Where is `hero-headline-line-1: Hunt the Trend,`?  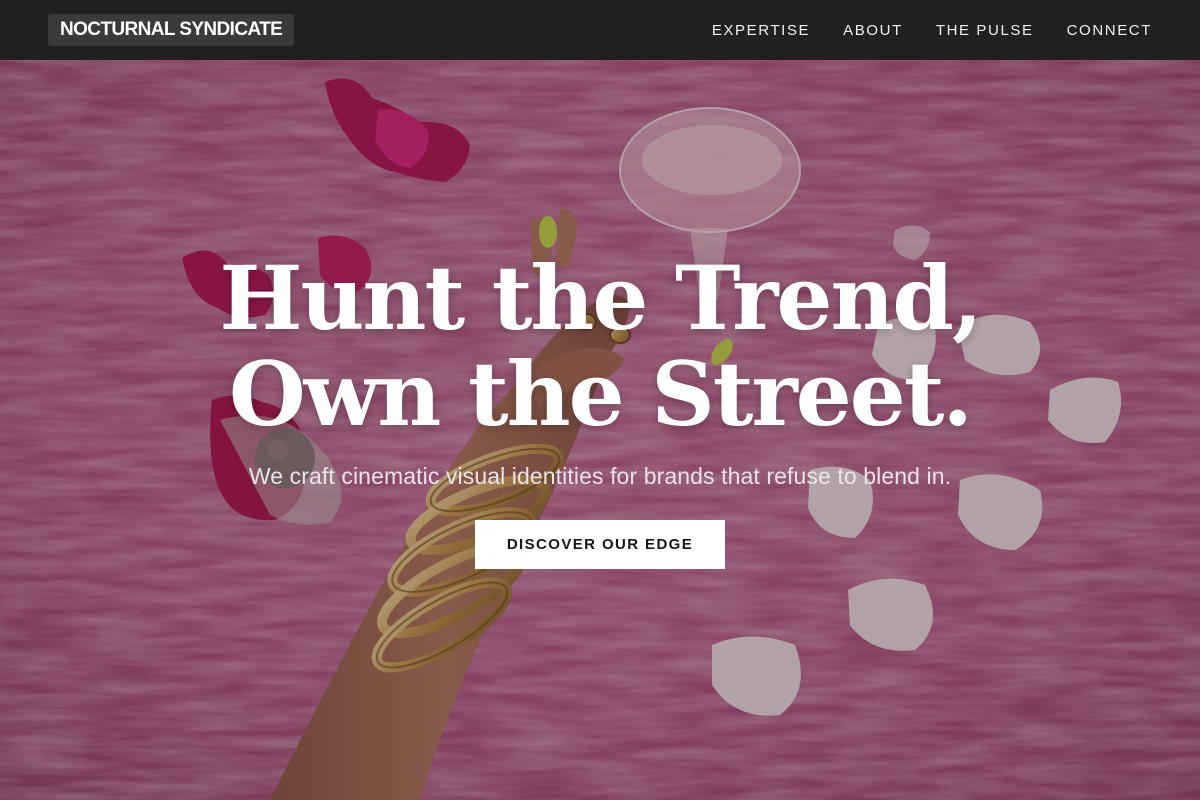
hero-headline-line-1: Hunt the Trend, is located at coordinates (600, 298).